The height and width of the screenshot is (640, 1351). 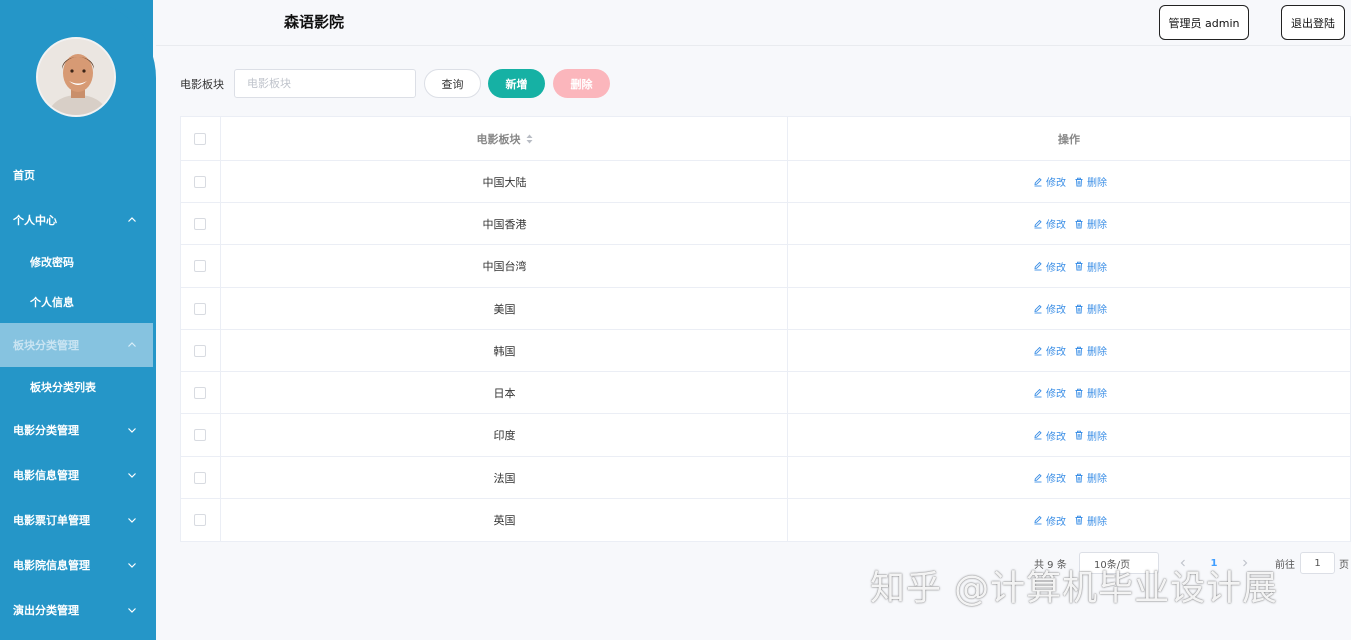 What do you see at coordinates (76, 174) in the screenshot?
I see `sidebar-item-home: 首页` at bounding box center [76, 174].